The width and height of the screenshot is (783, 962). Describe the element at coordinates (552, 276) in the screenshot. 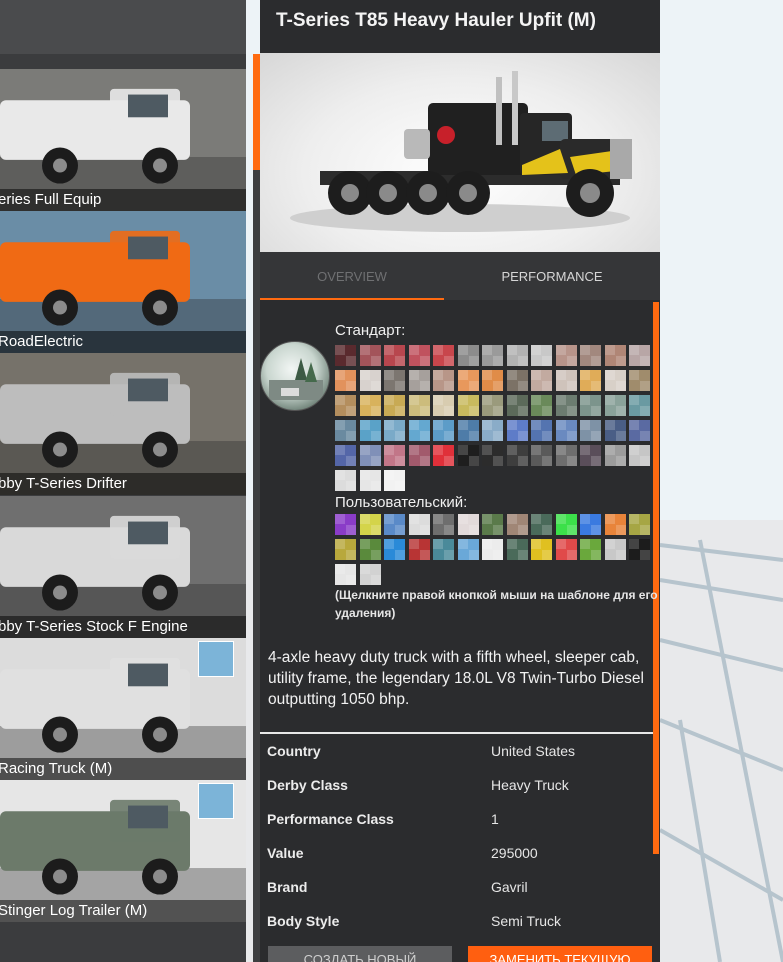

I see `tab-performance: PERFORMANCE` at that location.